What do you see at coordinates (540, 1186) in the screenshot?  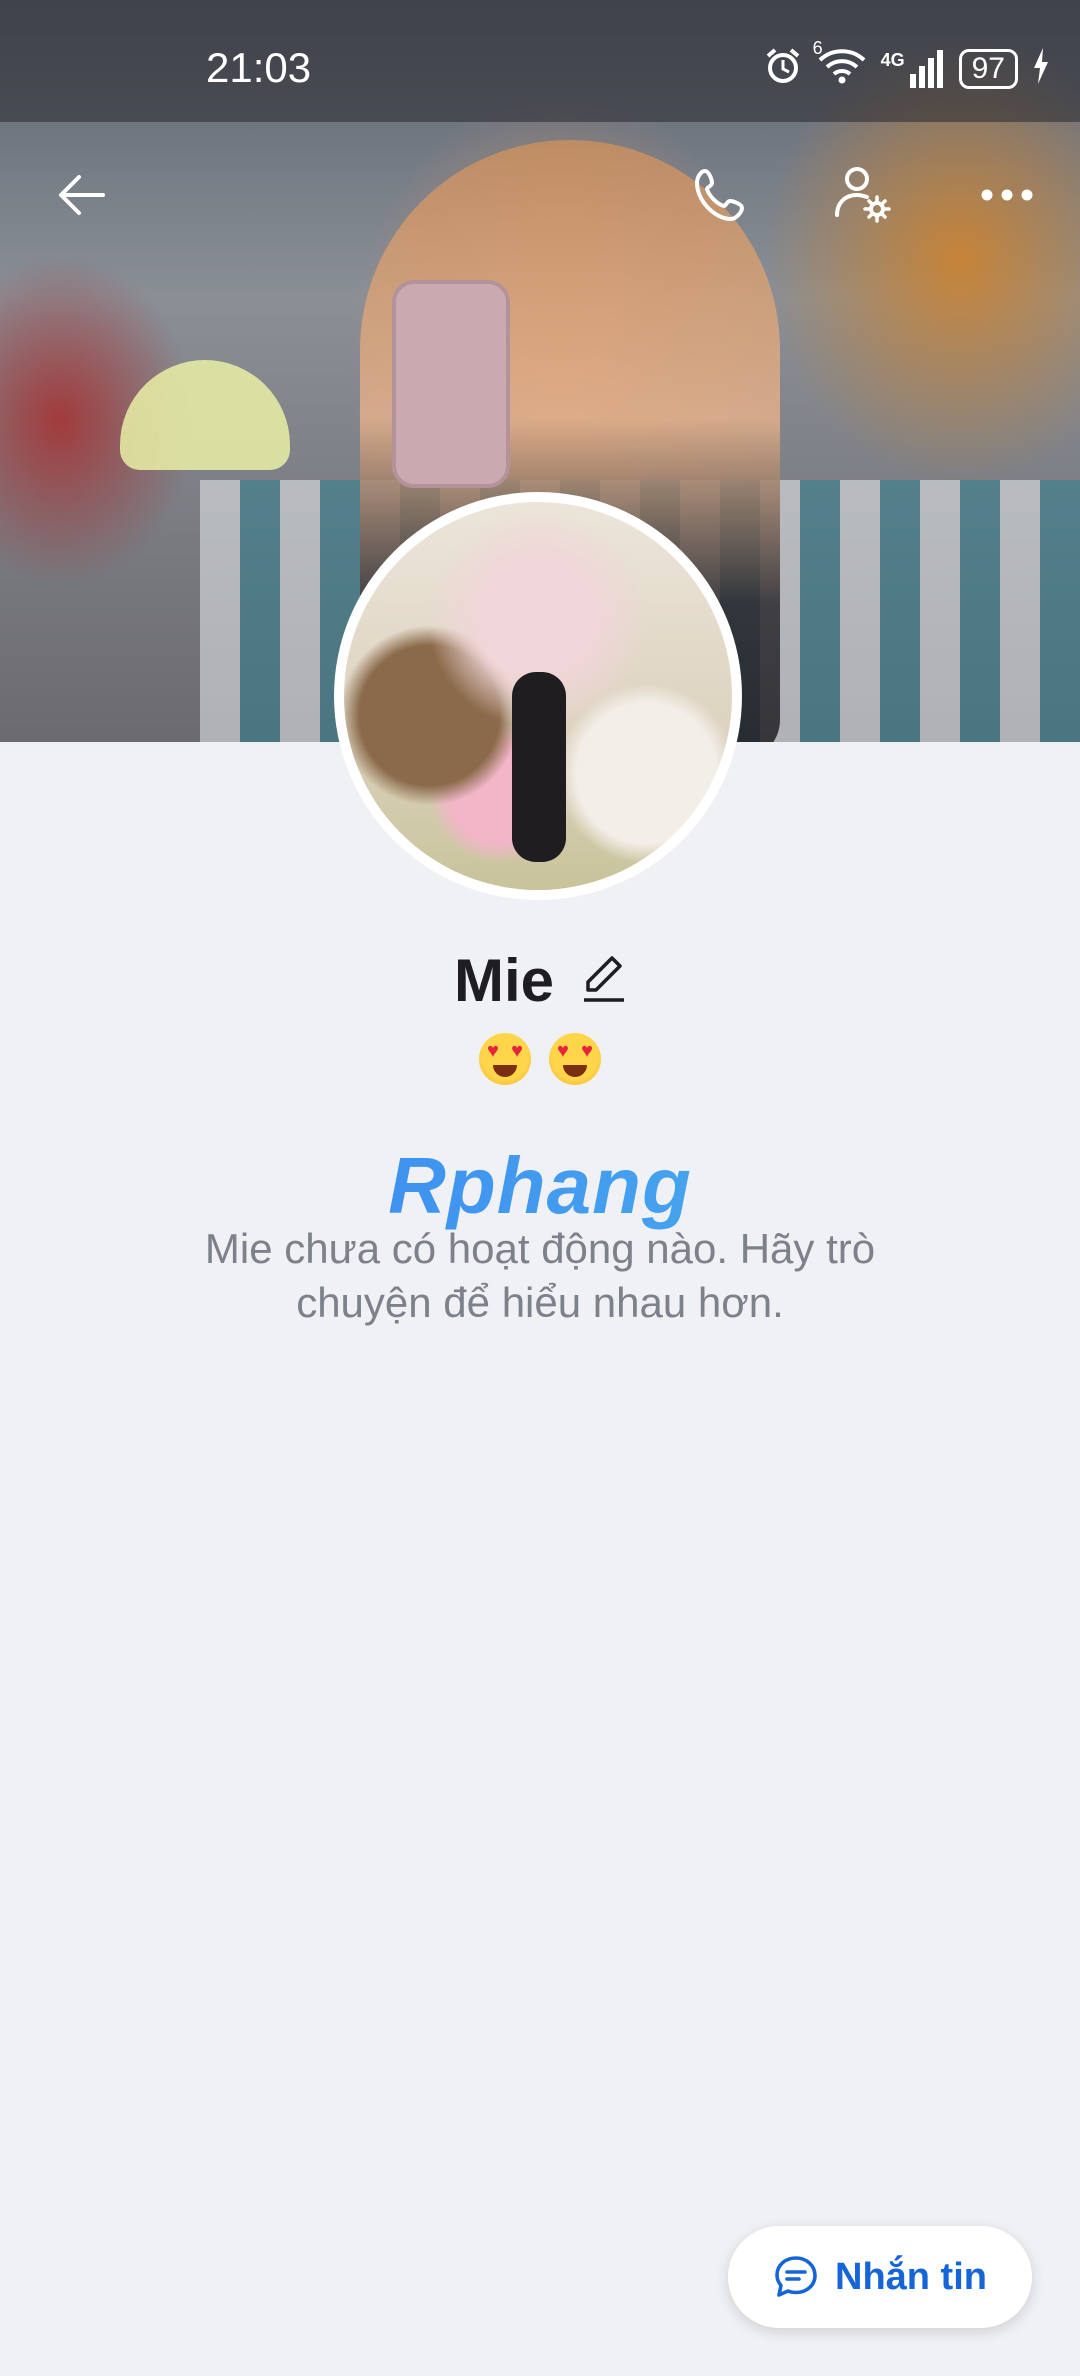 I see `watermark-logo: Rphang` at bounding box center [540, 1186].